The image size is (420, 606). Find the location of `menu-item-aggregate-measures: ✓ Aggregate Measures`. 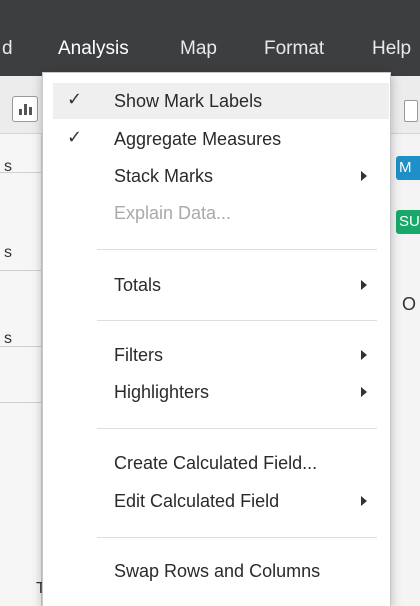

menu-item-aggregate-measures: ✓ Aggregate Measures is located at coordinates (221, 139).